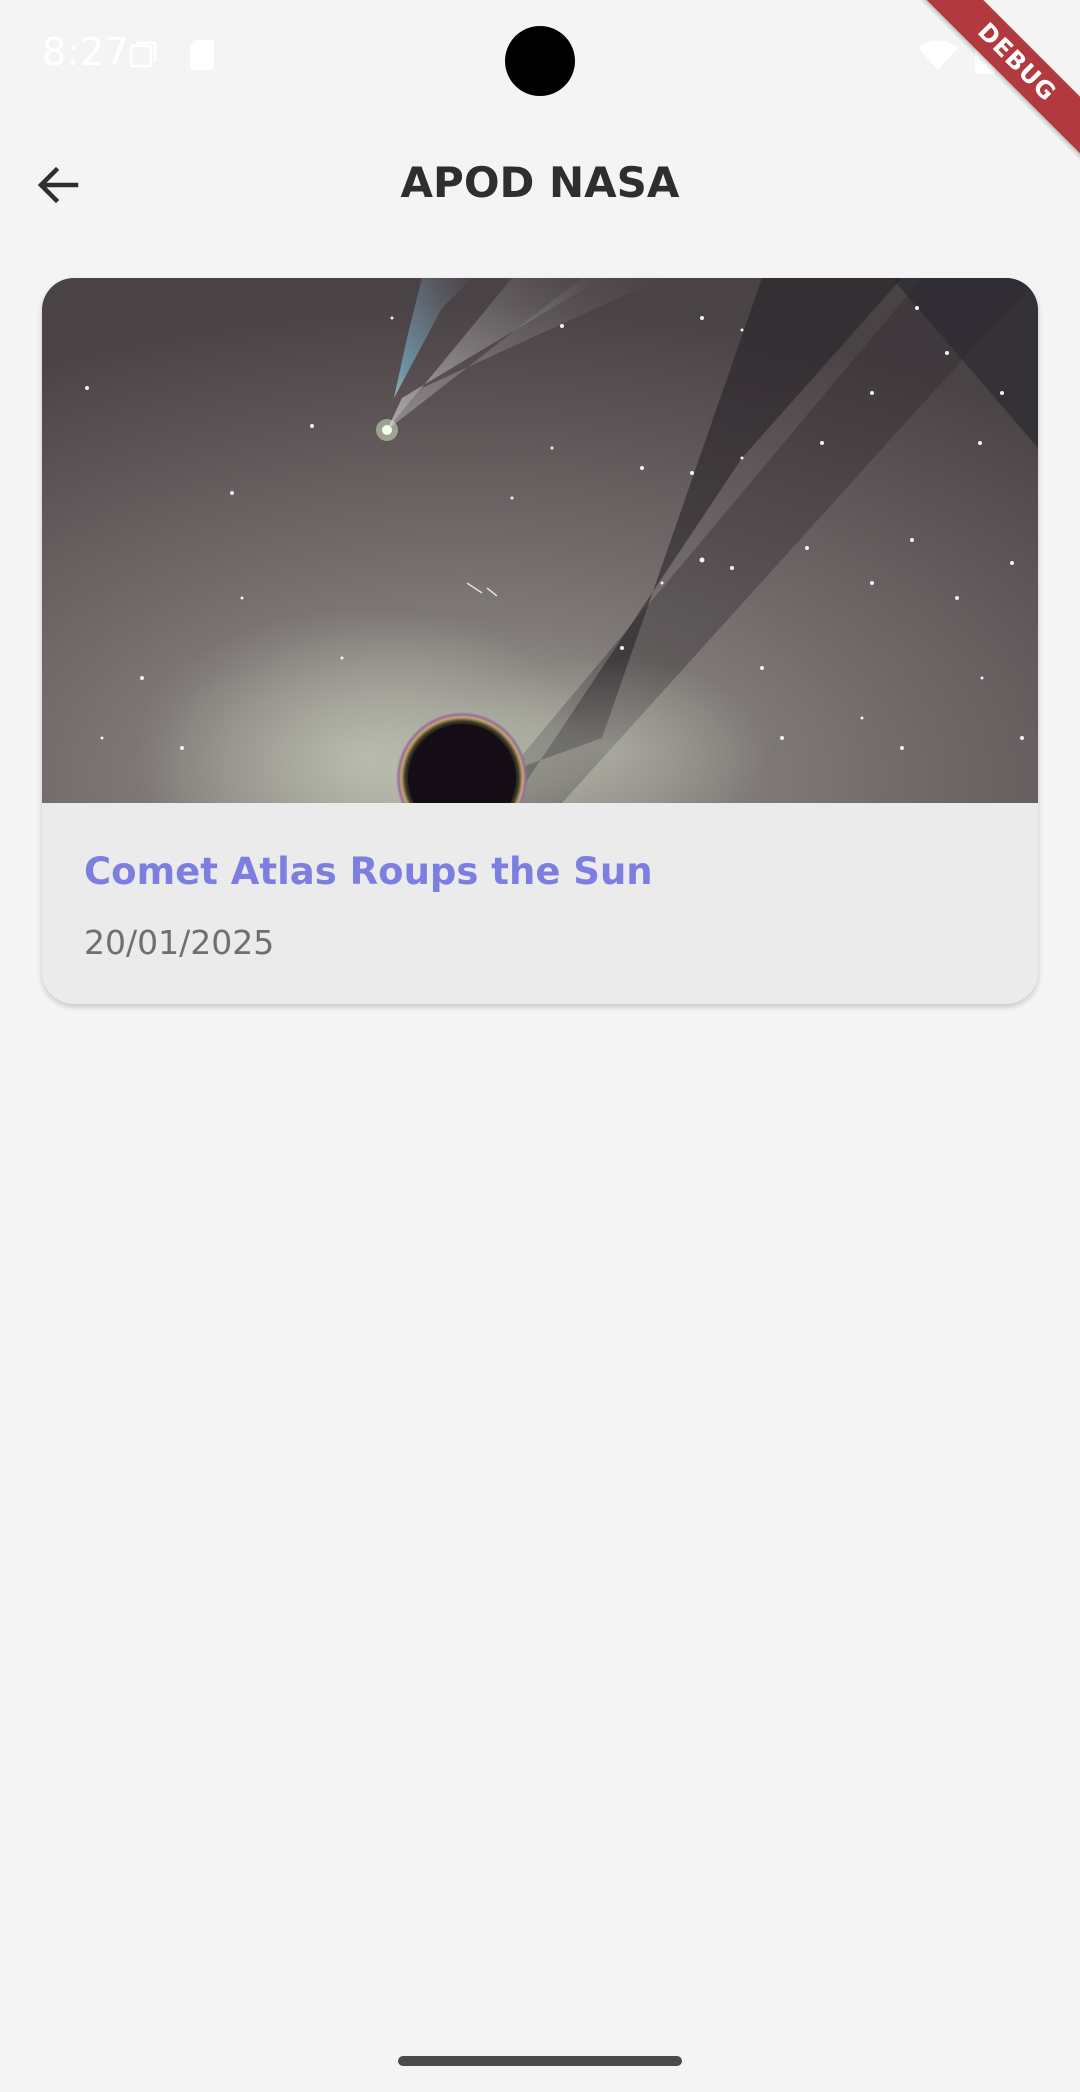  Describe the element at coordinates (540, 903) in the screenshot. I see `card-body` at that location.